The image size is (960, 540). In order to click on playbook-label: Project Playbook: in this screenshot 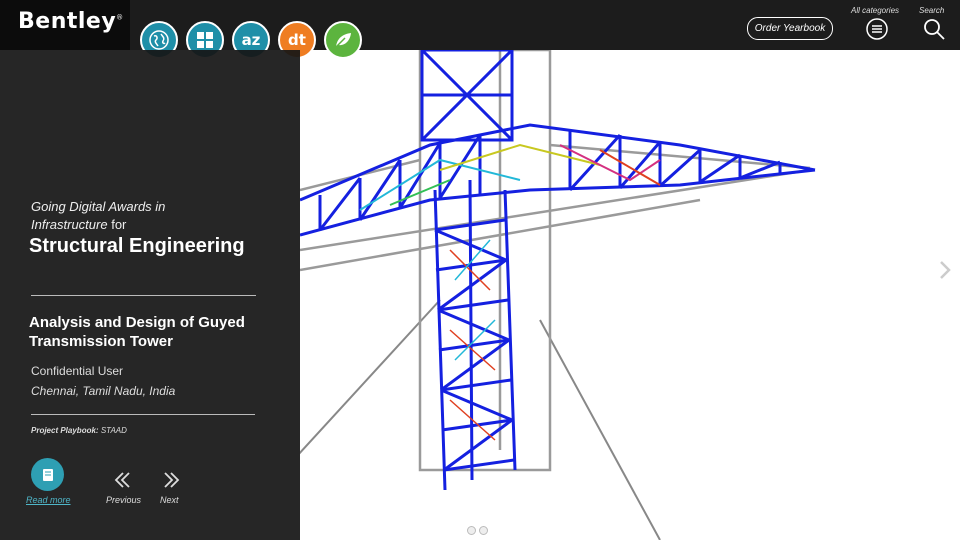, I will do `click(65, 430)`.